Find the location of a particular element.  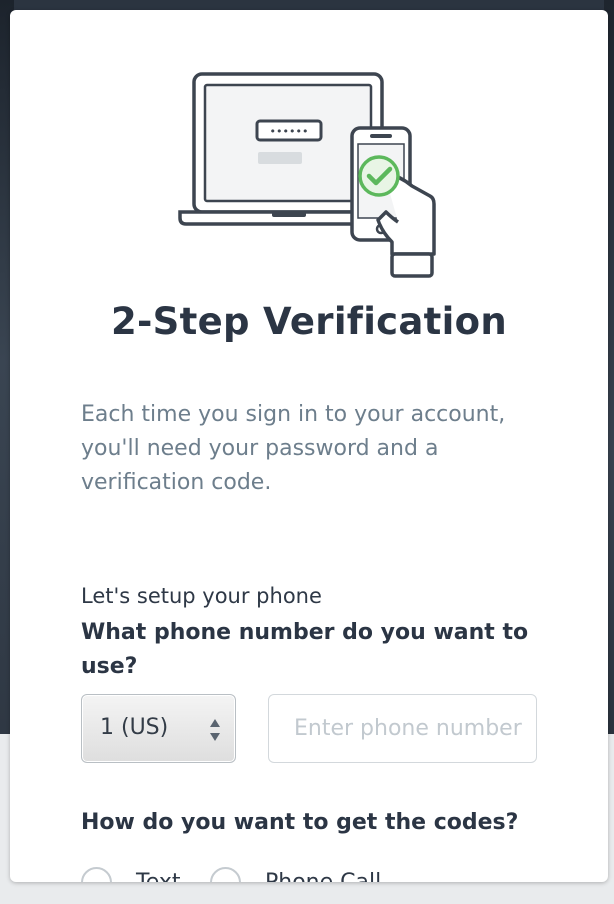

radio-text-label: Text is located at coordinates (158, 876).